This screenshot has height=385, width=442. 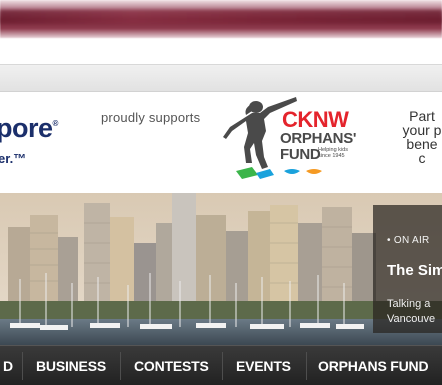 What do you see at coordinates (263, 365) in the screenshot?
I see `nav-item-events: EVENTS` at bounding box center [263, 365].